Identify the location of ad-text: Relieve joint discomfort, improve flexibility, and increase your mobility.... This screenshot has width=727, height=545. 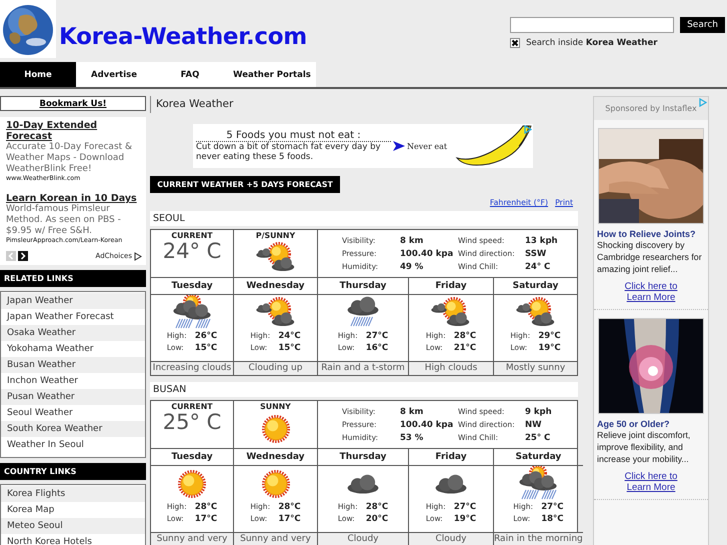
(644, 447).